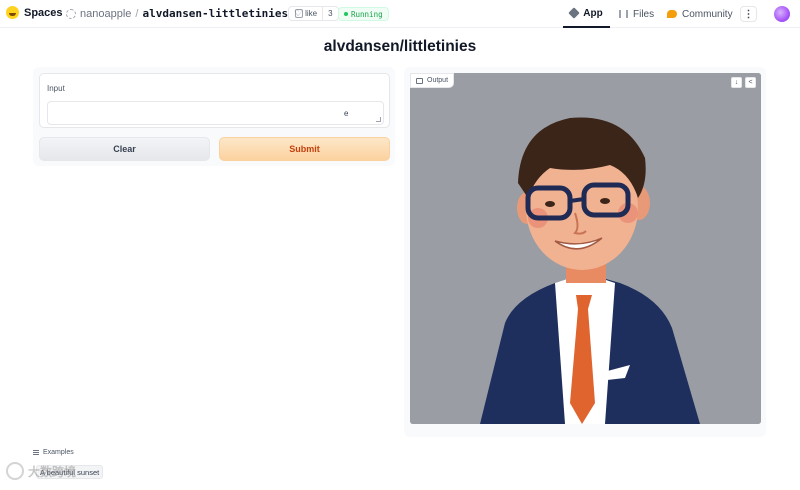 The height and width of the screenshot is (490, 800). I want to click on tab-app-label: App, so click(593, 13).